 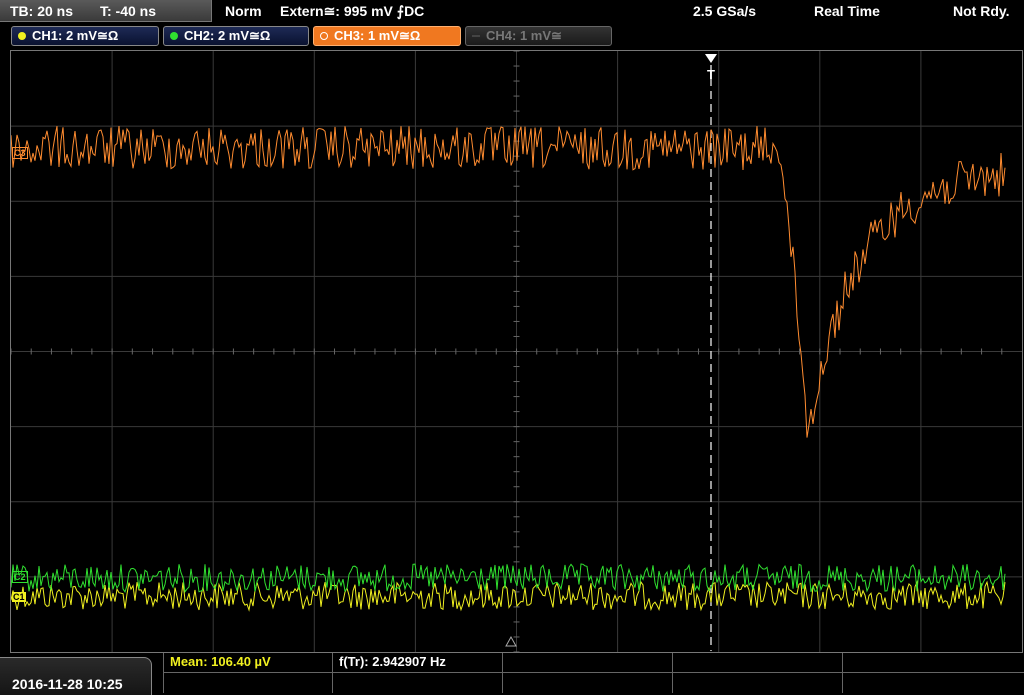 What do you see at coordinates (711, 58) in the screenshot?
I see `trigger-position-icon` at bounding box center [711, 58].